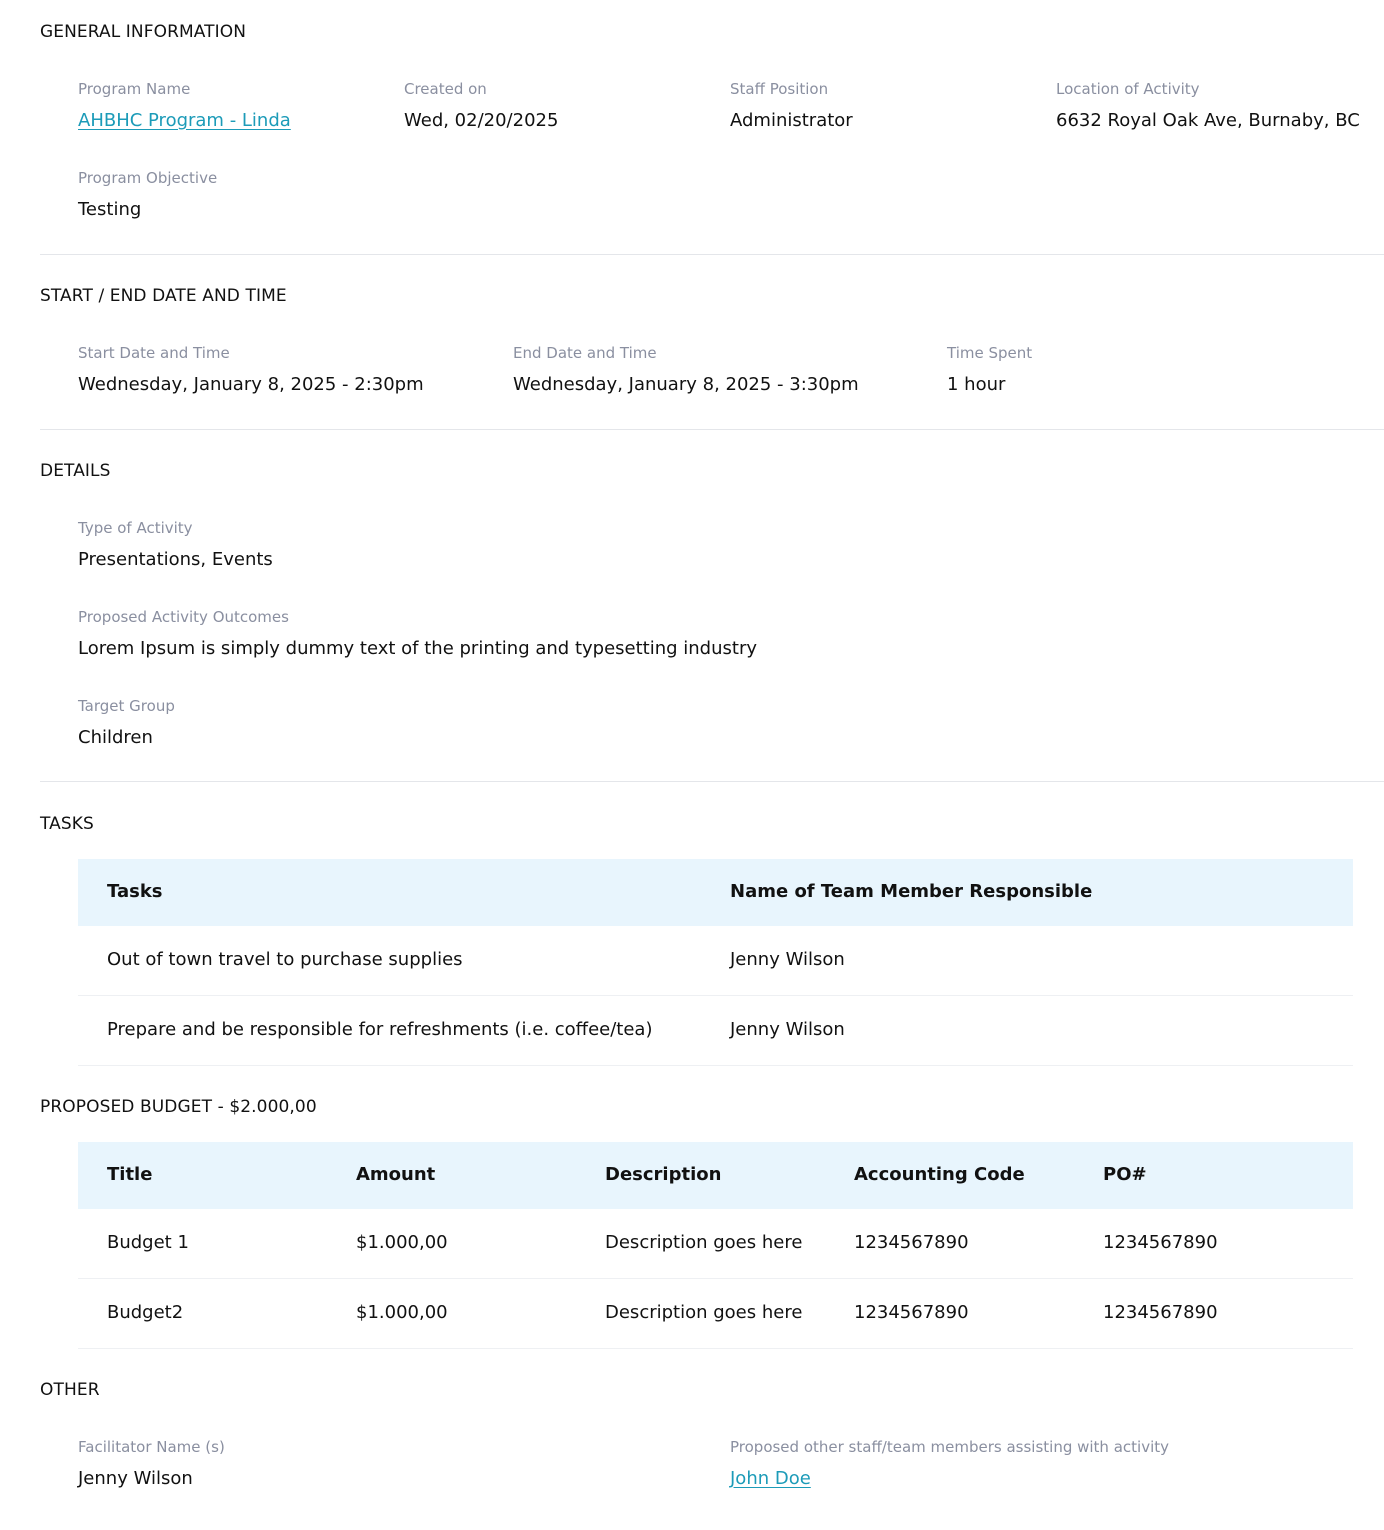 The height and width of the screenshot is (1530, 1384). What do you see at coordinates (178, 1107) in the screenshot?
I see `section-title-budget: PROPOSED BUDGET - $2.000,00` at bounding box center [178, 1107].